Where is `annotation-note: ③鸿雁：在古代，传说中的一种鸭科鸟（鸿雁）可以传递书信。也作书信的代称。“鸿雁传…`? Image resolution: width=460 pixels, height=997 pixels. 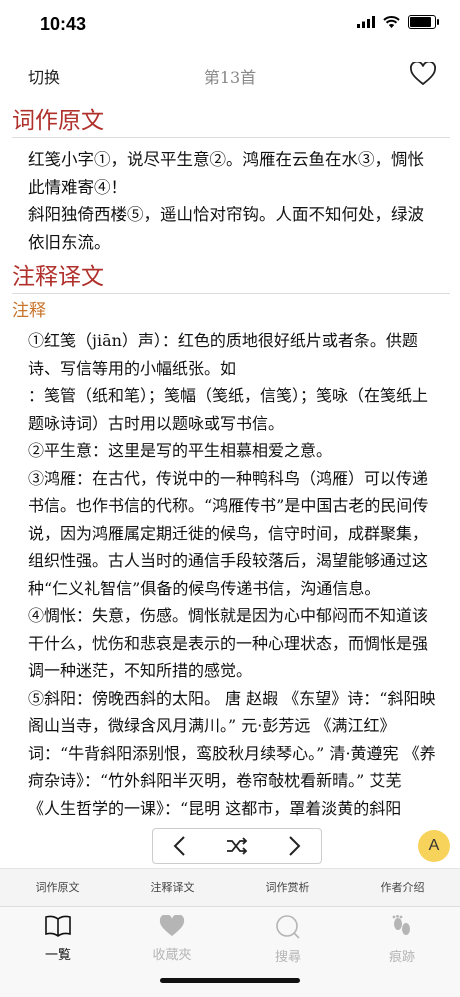 annotation-note: ③鸿雁：在古代，传说中的一种鸭科鸟（鸿雁）可以传递书信。也作书信的代称。“鸿雁传… is located at coordinates (228, 533).